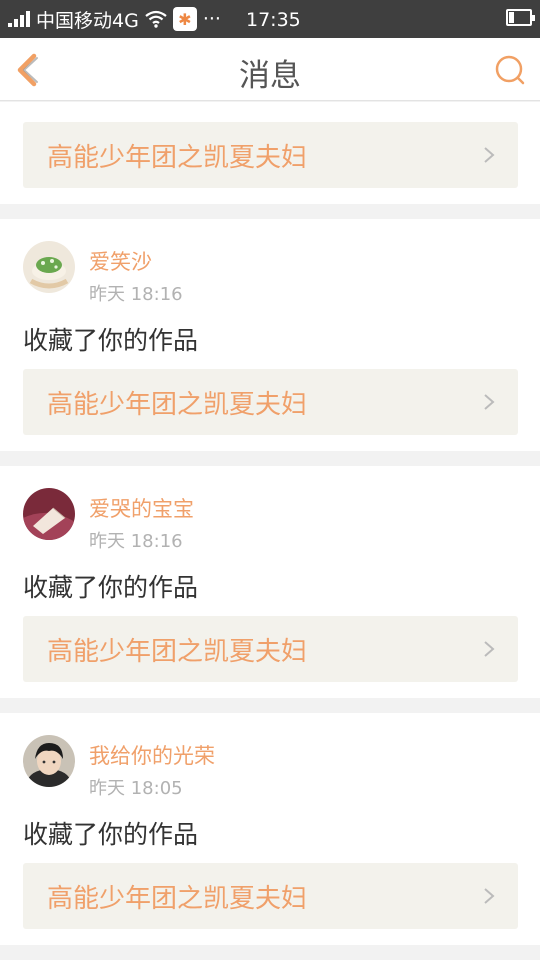 This screenshot has height=960, width=540. Describe the element at coordinates (120, 261) in the screenshot. I see `username: 爱笑沙` at that location.